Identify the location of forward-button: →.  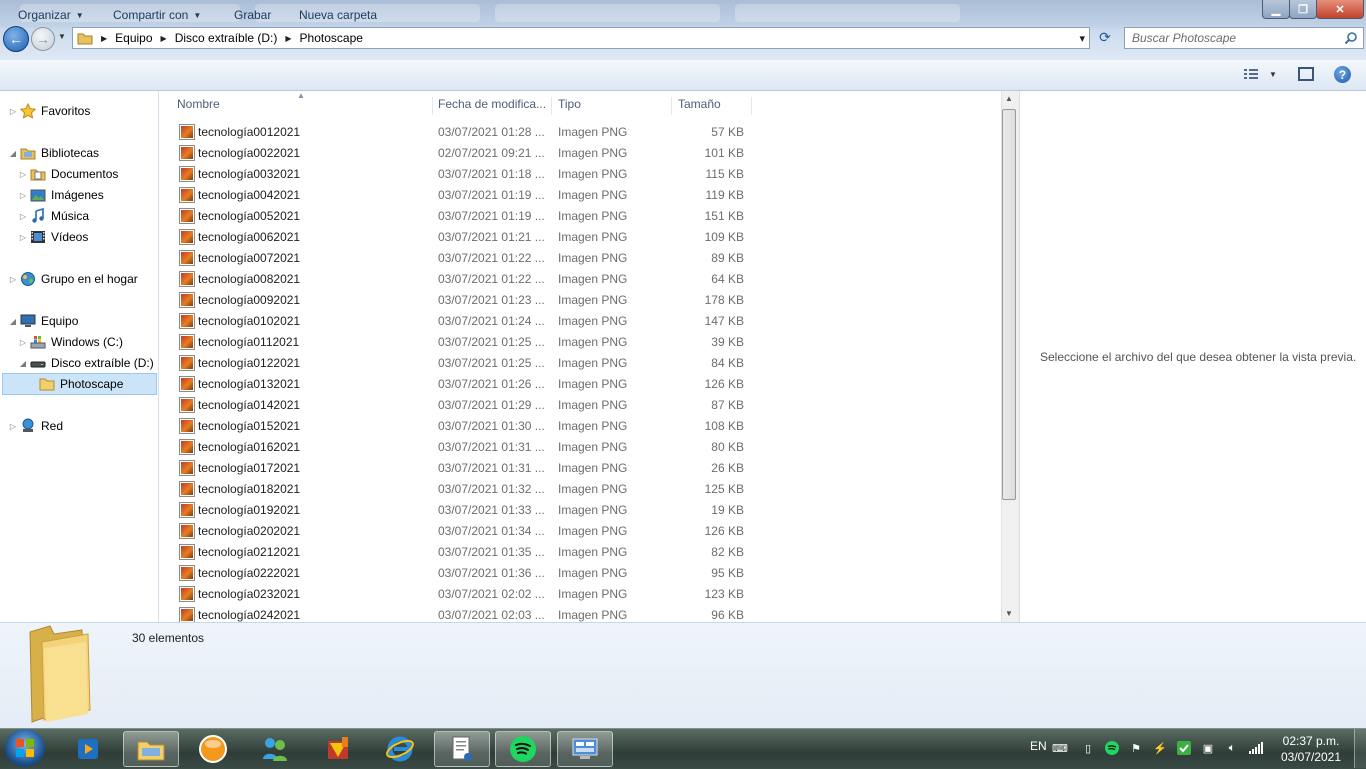
(43, 39).